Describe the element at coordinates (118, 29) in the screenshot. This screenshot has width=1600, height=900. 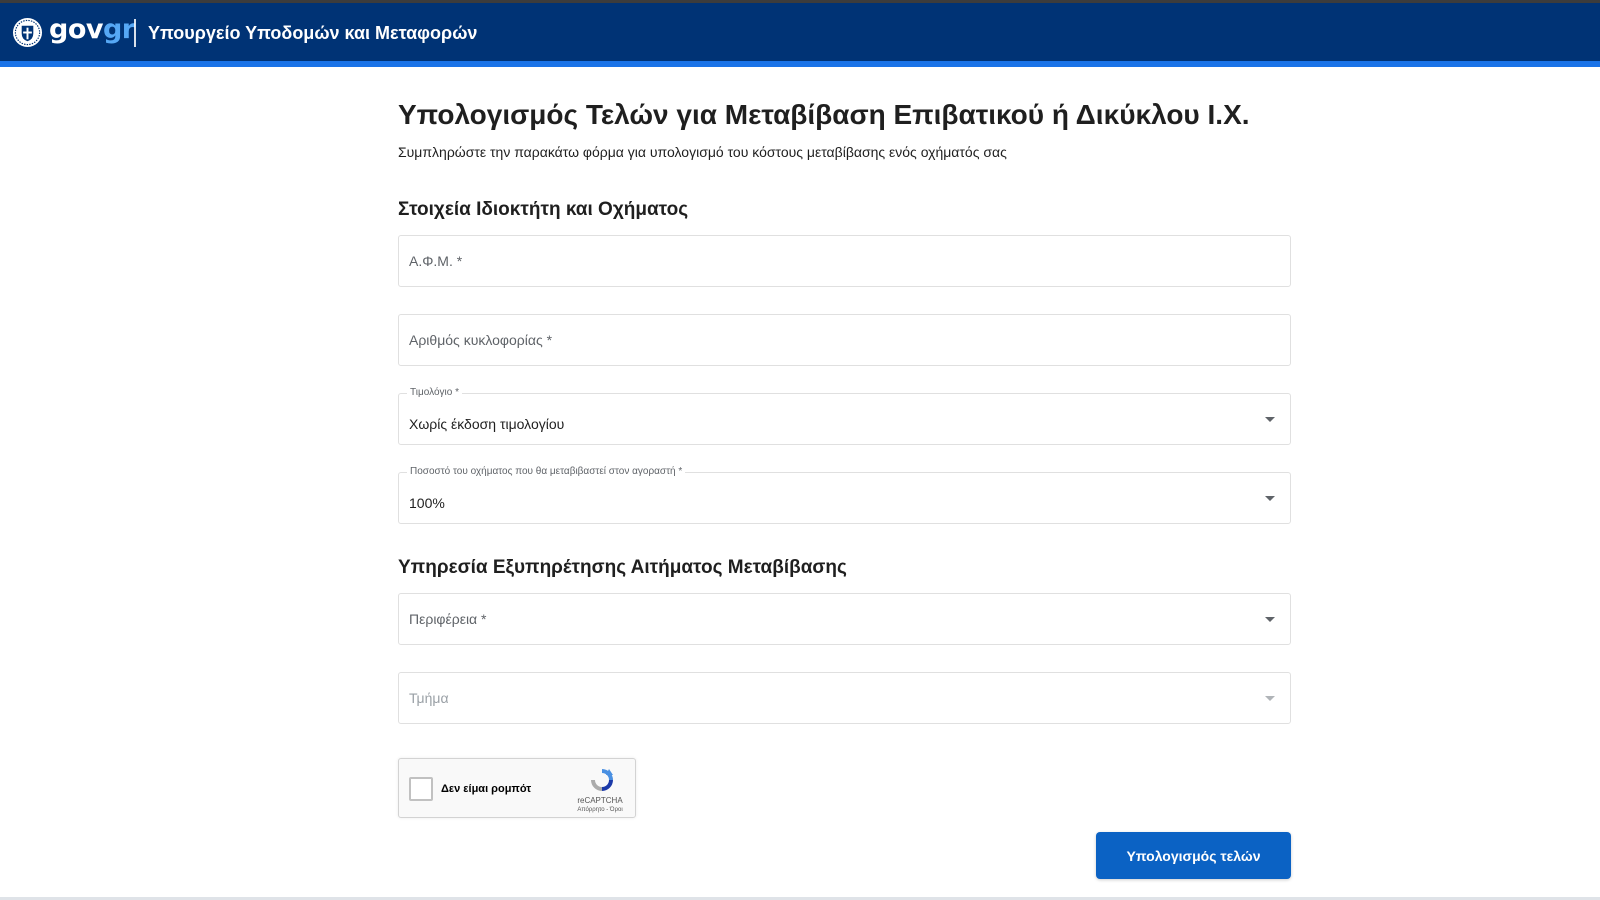
I see `logo-gr-text: gr` at that location.